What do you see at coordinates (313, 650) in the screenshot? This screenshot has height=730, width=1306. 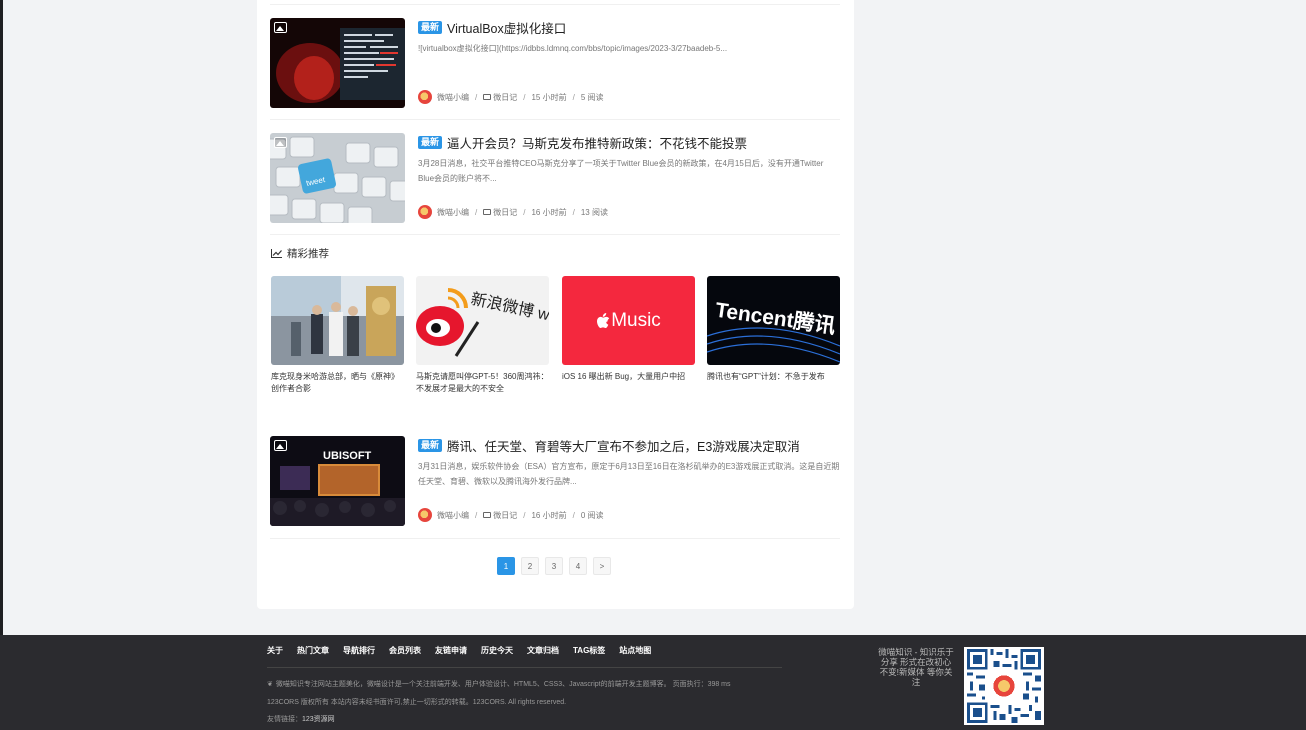 I see `footer-link-hot: 热门文章` at bounding box center [313, 650].